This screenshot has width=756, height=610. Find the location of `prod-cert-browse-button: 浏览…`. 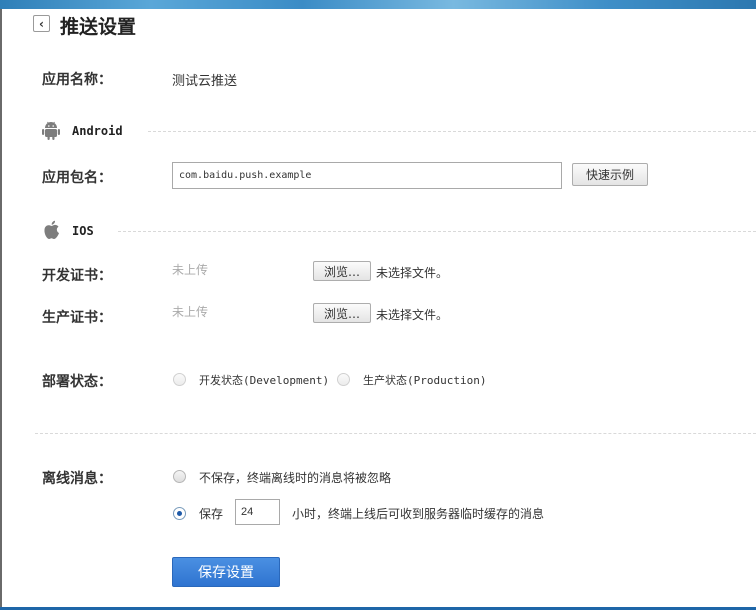

prod-cert-browse-button: 浏览… is located at coordinates (342, 313).